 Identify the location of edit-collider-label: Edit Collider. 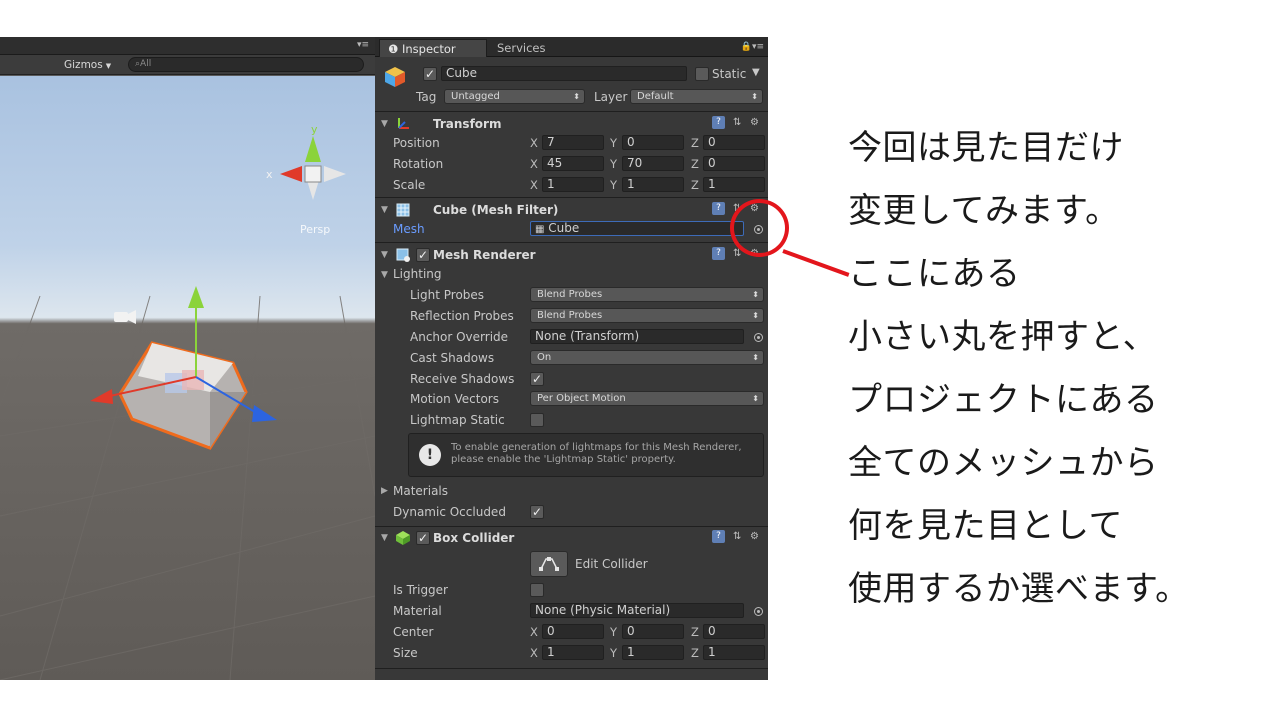
(611, 564).